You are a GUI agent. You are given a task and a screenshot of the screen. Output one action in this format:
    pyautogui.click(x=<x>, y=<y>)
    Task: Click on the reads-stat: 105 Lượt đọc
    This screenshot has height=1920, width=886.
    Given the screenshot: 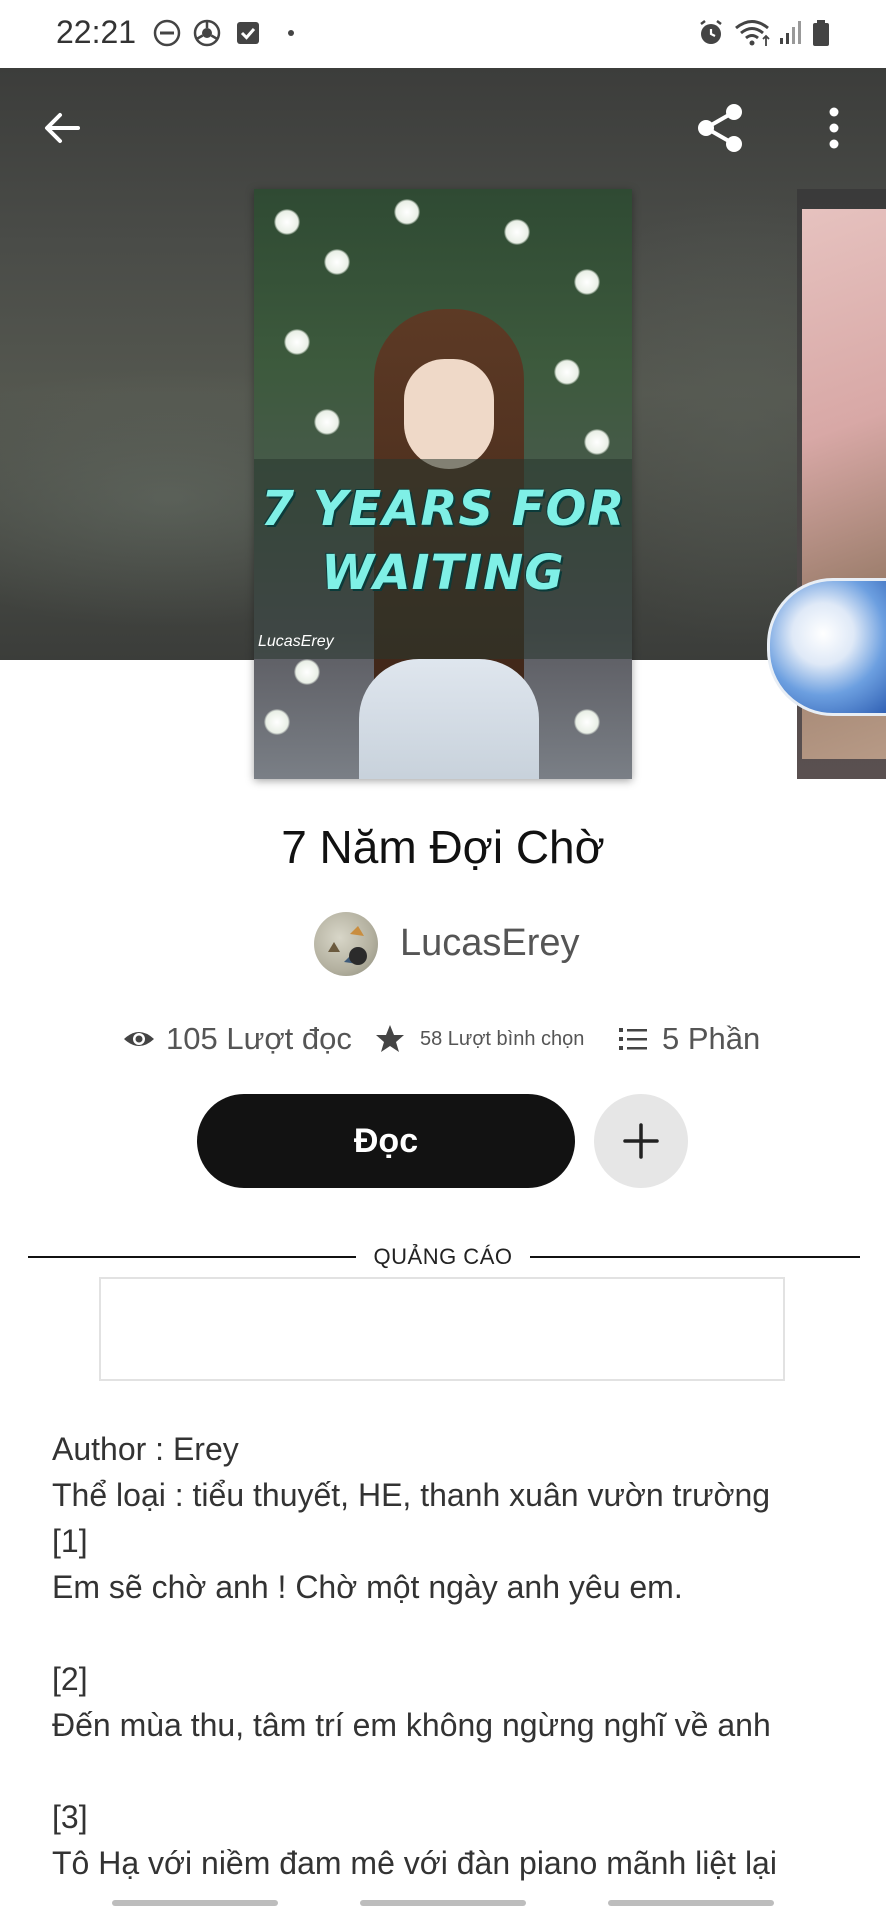 What is the action you would take?
    pyautogui.click(x=237, y=1039)
    